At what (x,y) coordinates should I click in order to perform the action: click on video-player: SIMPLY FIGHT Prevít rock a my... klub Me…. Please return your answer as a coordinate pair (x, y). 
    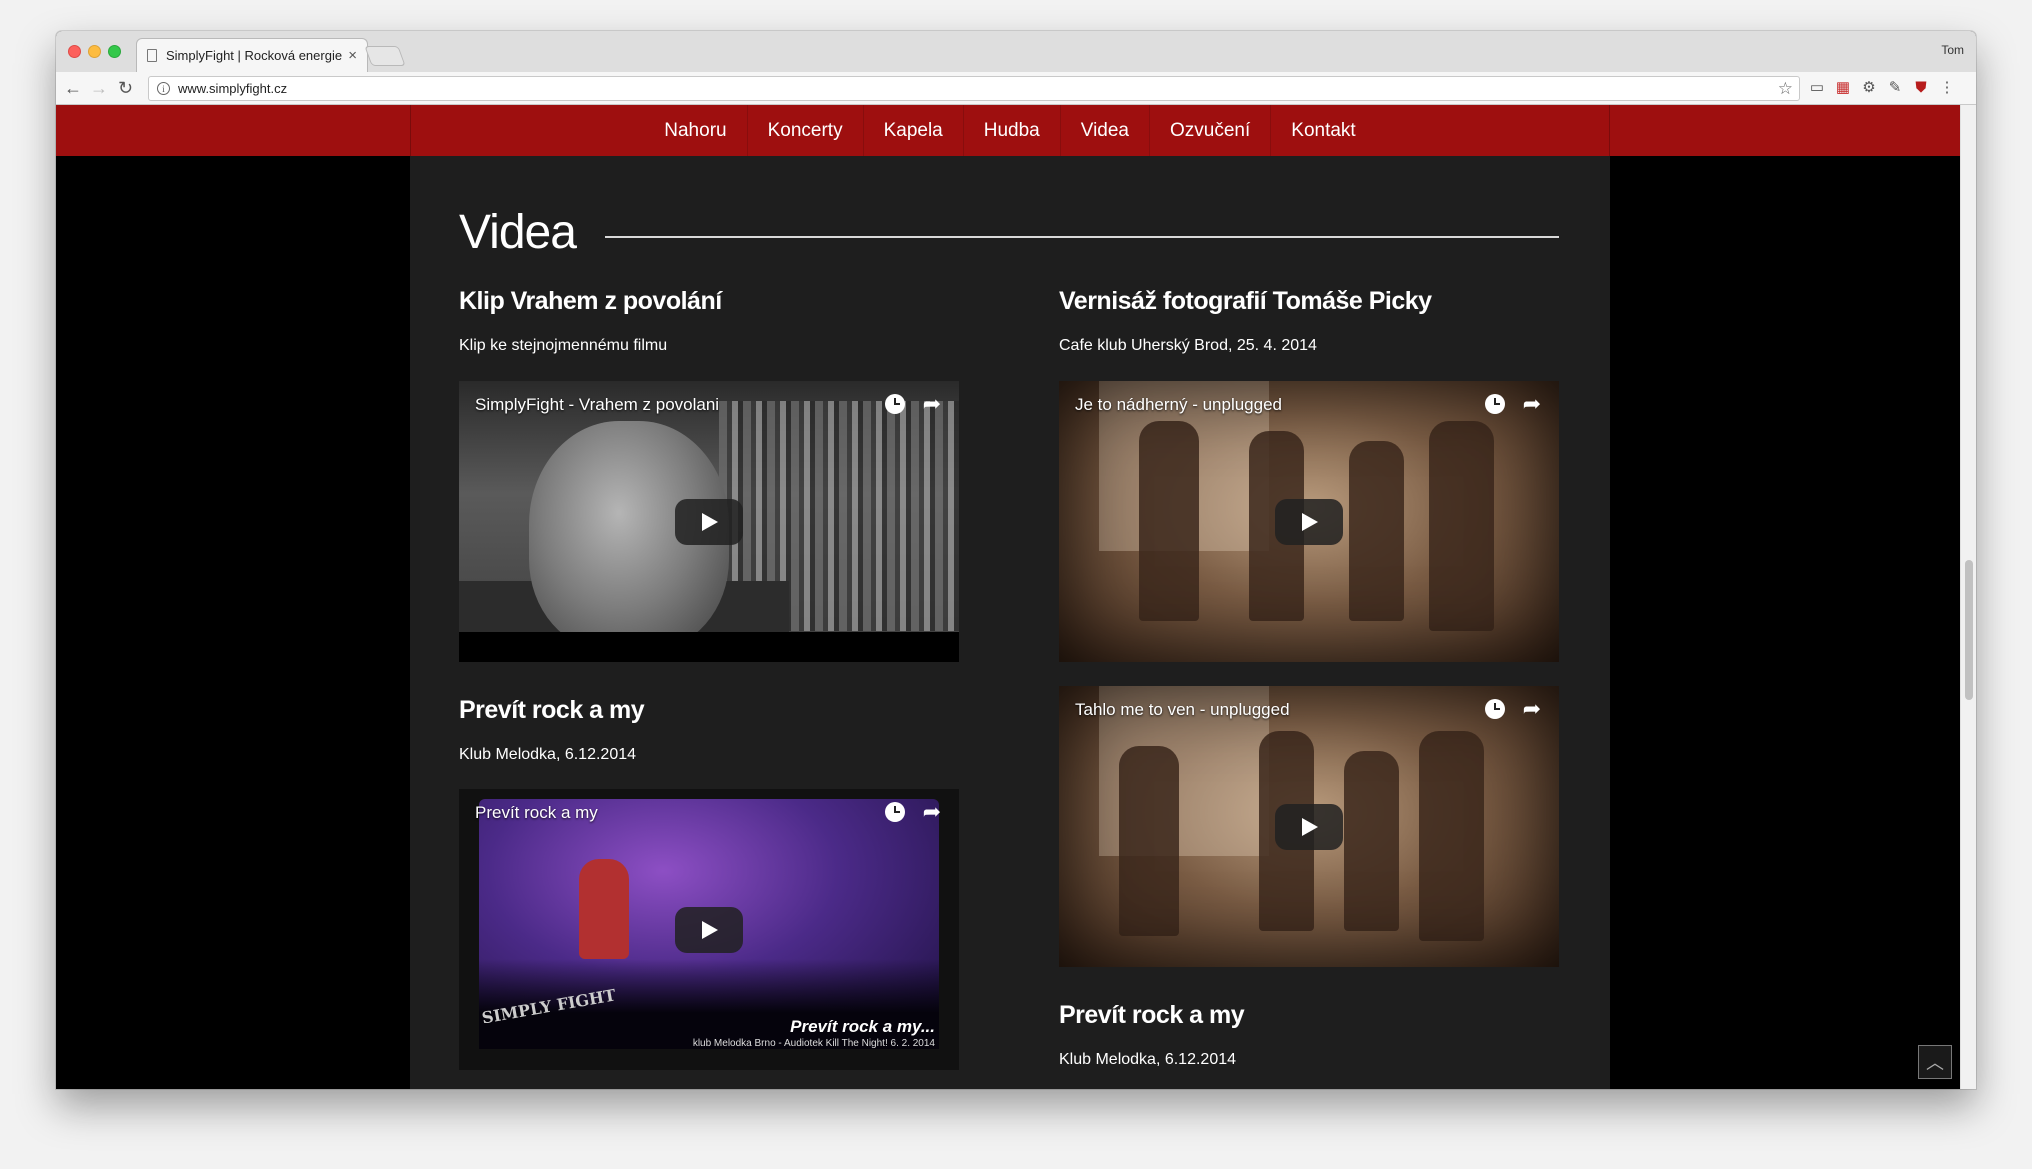
    Looking at the image, I should click on (709, 929).